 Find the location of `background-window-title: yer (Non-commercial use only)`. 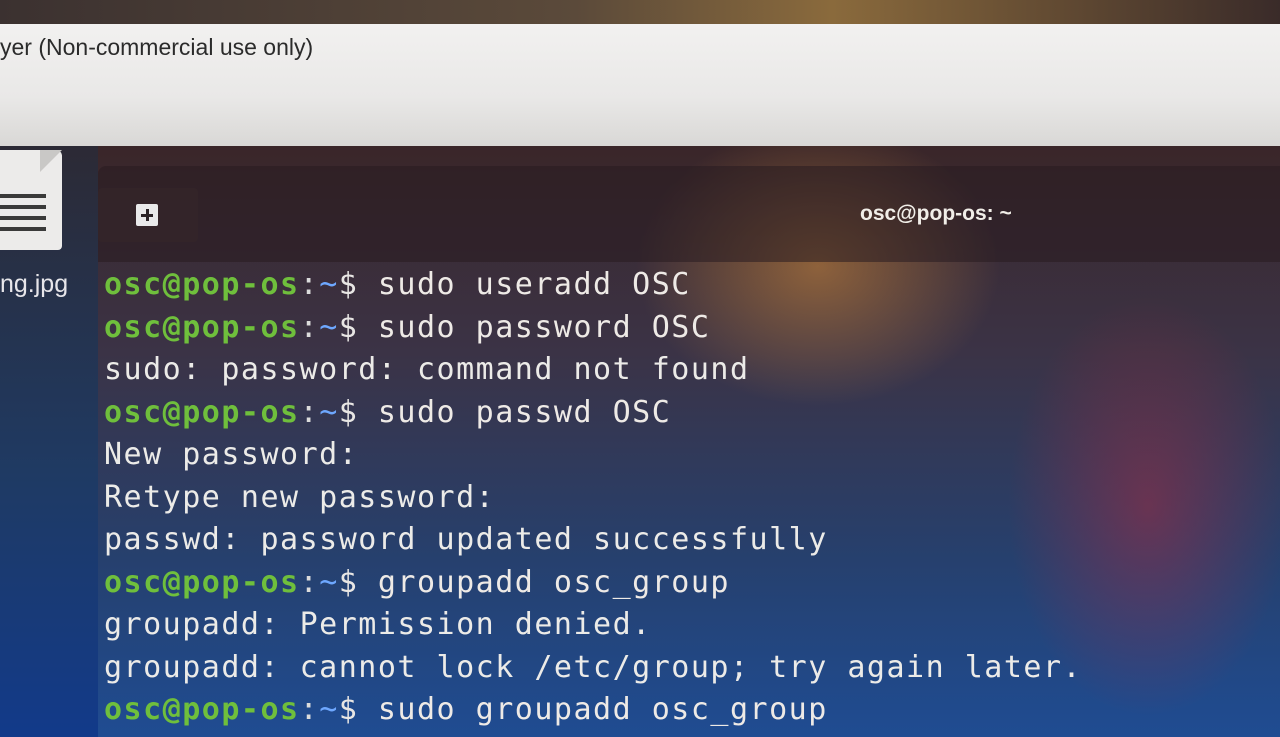

background-window-title: yer (Non-commercial use only) is located at coordinates (157, 47).